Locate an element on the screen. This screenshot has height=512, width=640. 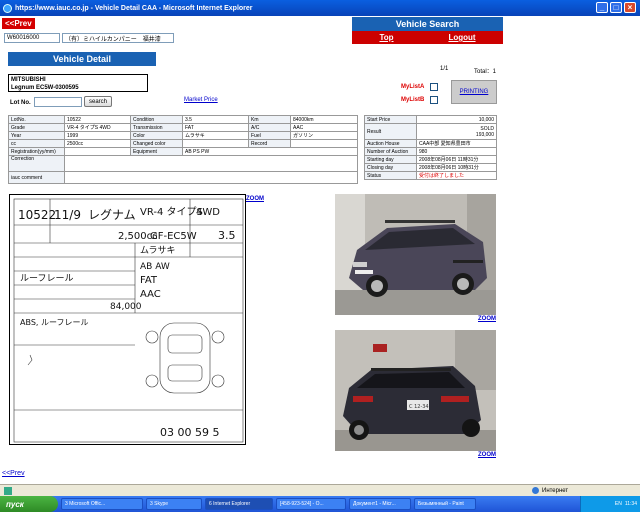
grade-value: VR-4 タイプS 4WD is located at coordinates (97, 127).